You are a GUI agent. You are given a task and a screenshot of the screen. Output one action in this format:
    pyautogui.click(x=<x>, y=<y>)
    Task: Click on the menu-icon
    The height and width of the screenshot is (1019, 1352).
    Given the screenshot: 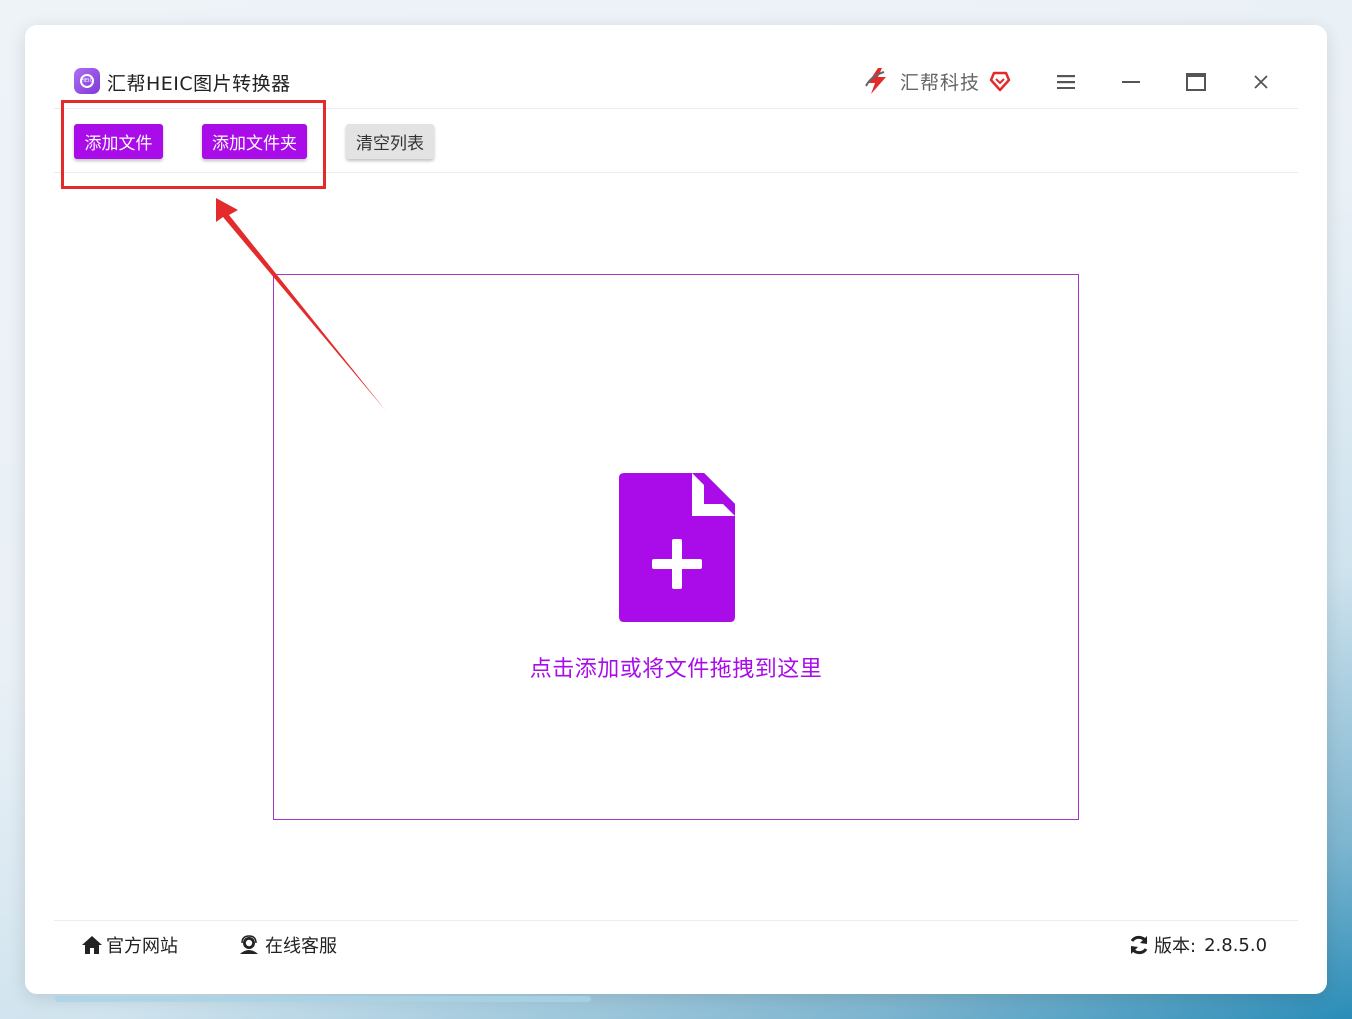 What is the action you would take?
    pyautogui.click(x=1066, y=82)
    